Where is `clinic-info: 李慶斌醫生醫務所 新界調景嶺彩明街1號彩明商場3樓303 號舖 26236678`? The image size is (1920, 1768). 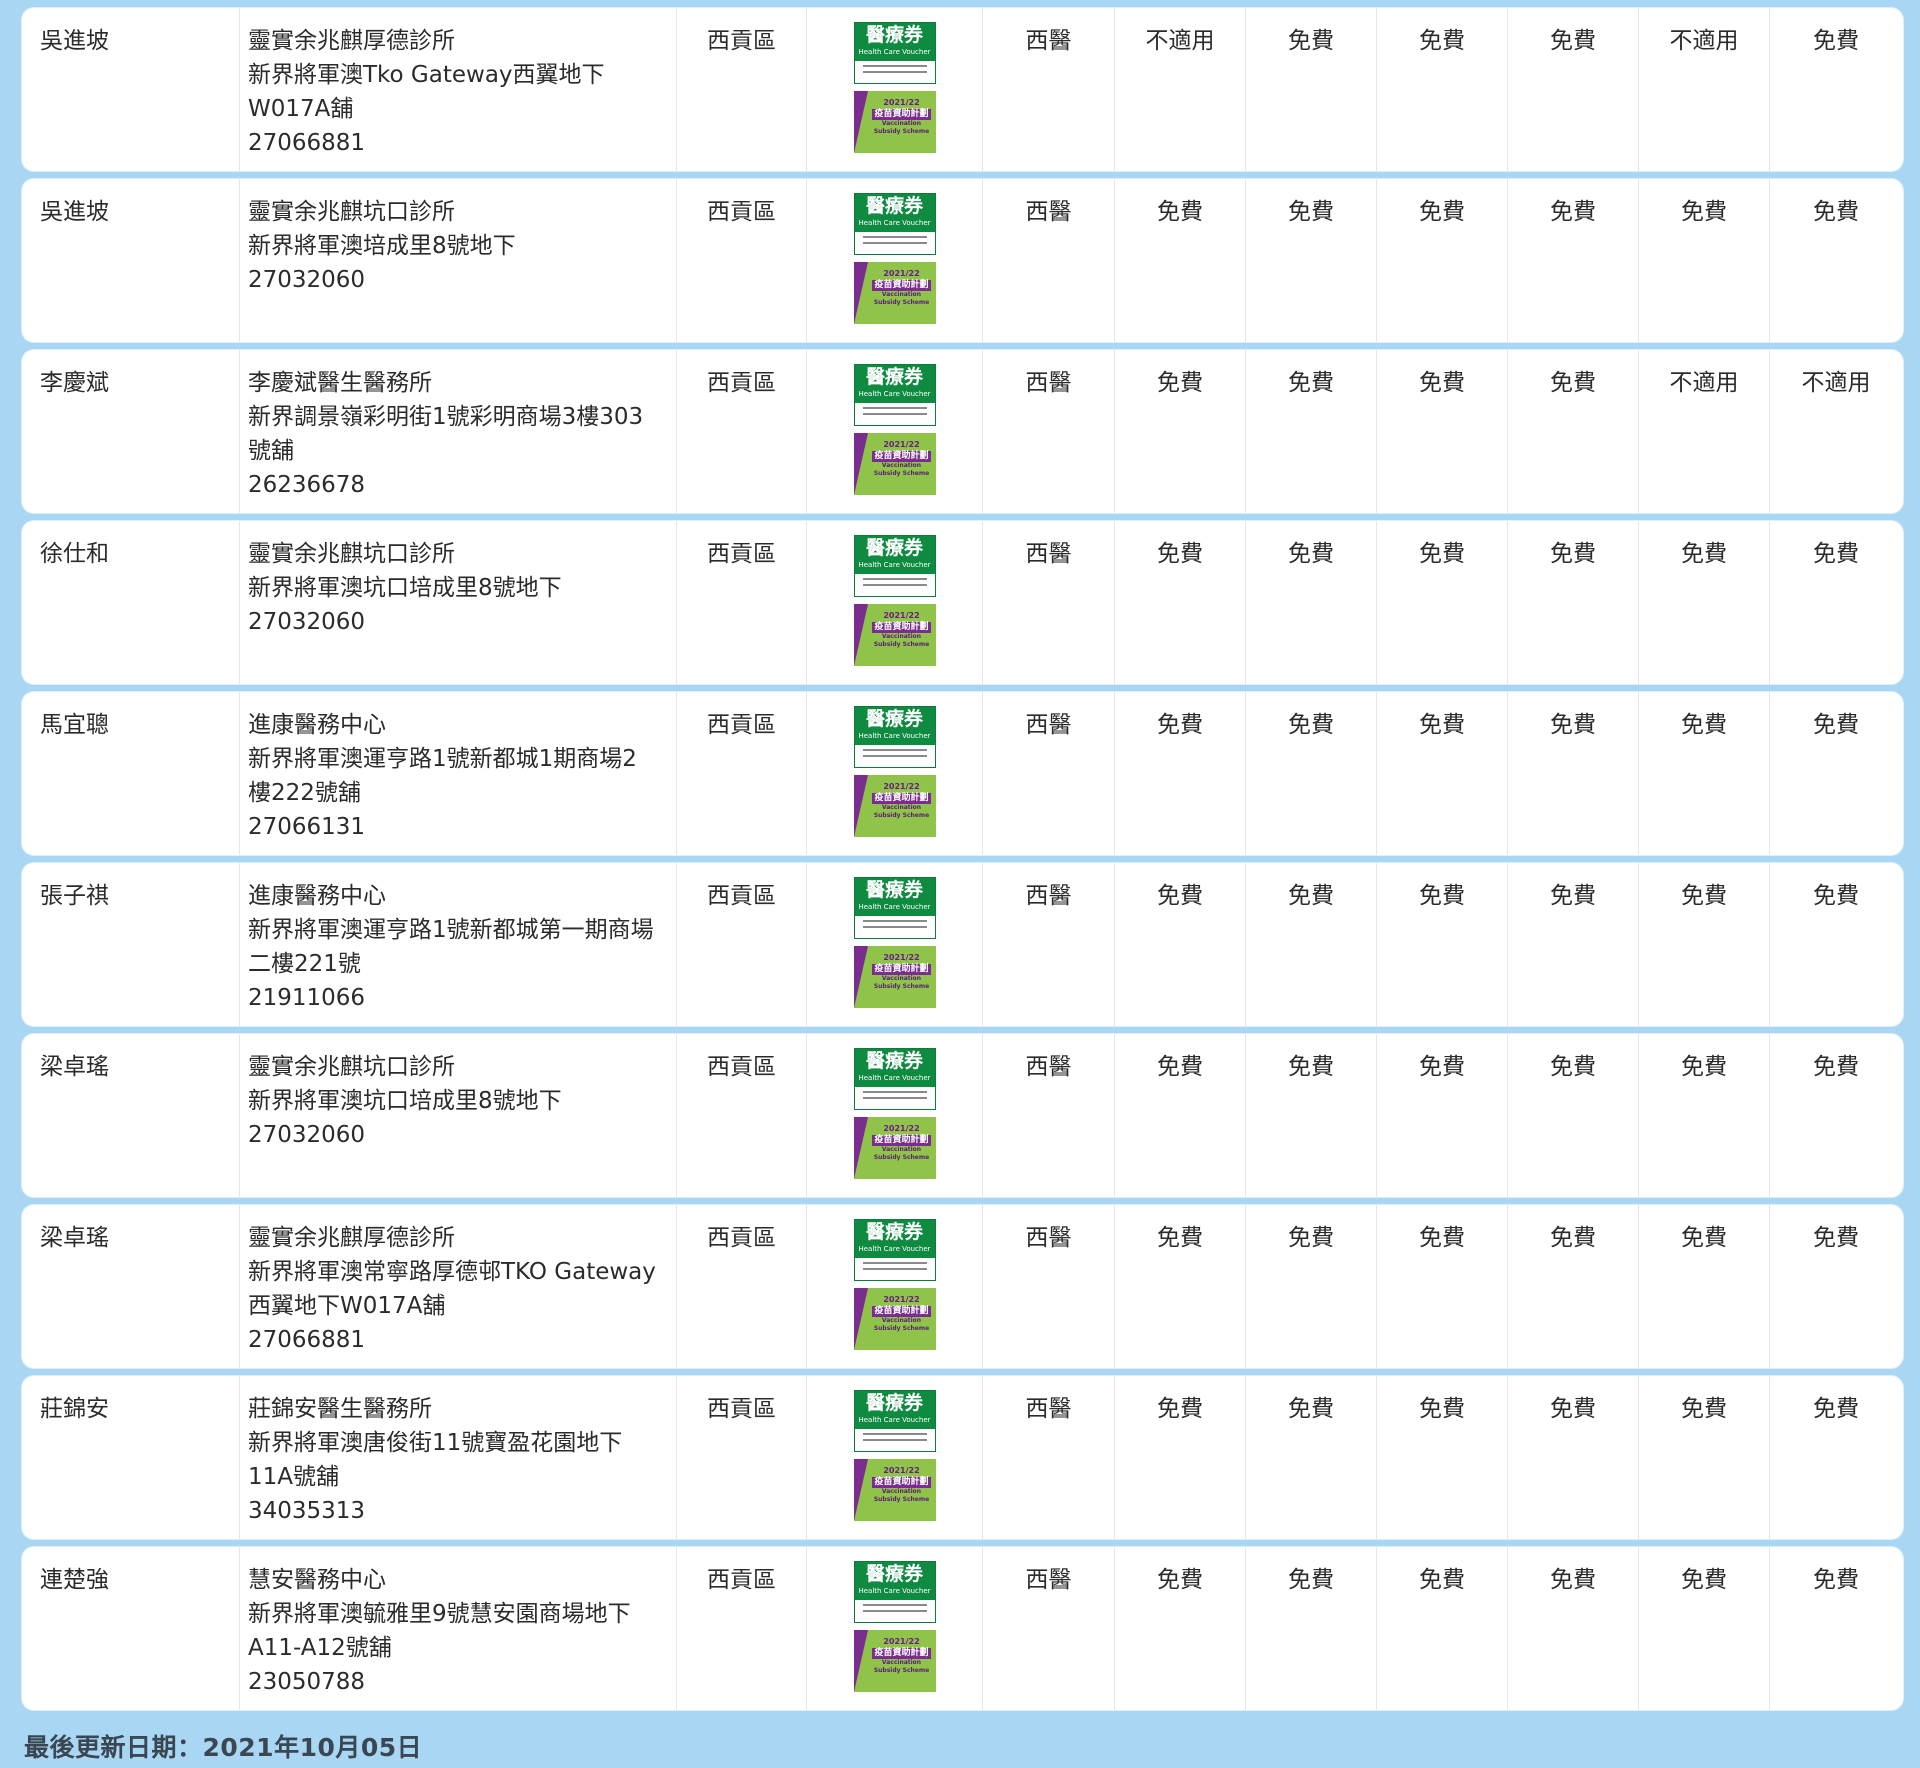 clinic-info: 李慶斌醫生醫務所 新界調景嶺彩明街1號彩明商場3樓303 號舖 26236678 is located at coordinates (458, 431).